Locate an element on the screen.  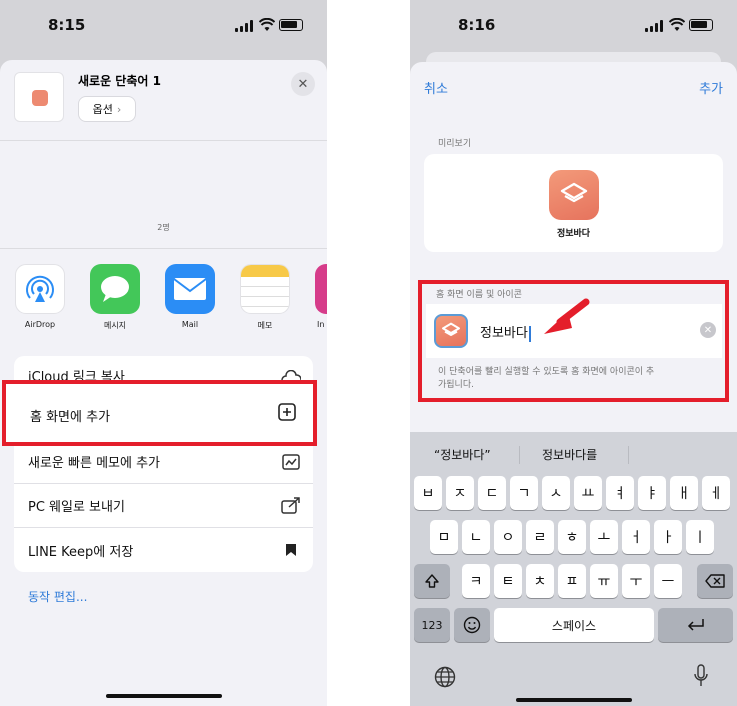
highlight-add-to-home: 홈 화면에 추가 is located at coordinates (159, 413).